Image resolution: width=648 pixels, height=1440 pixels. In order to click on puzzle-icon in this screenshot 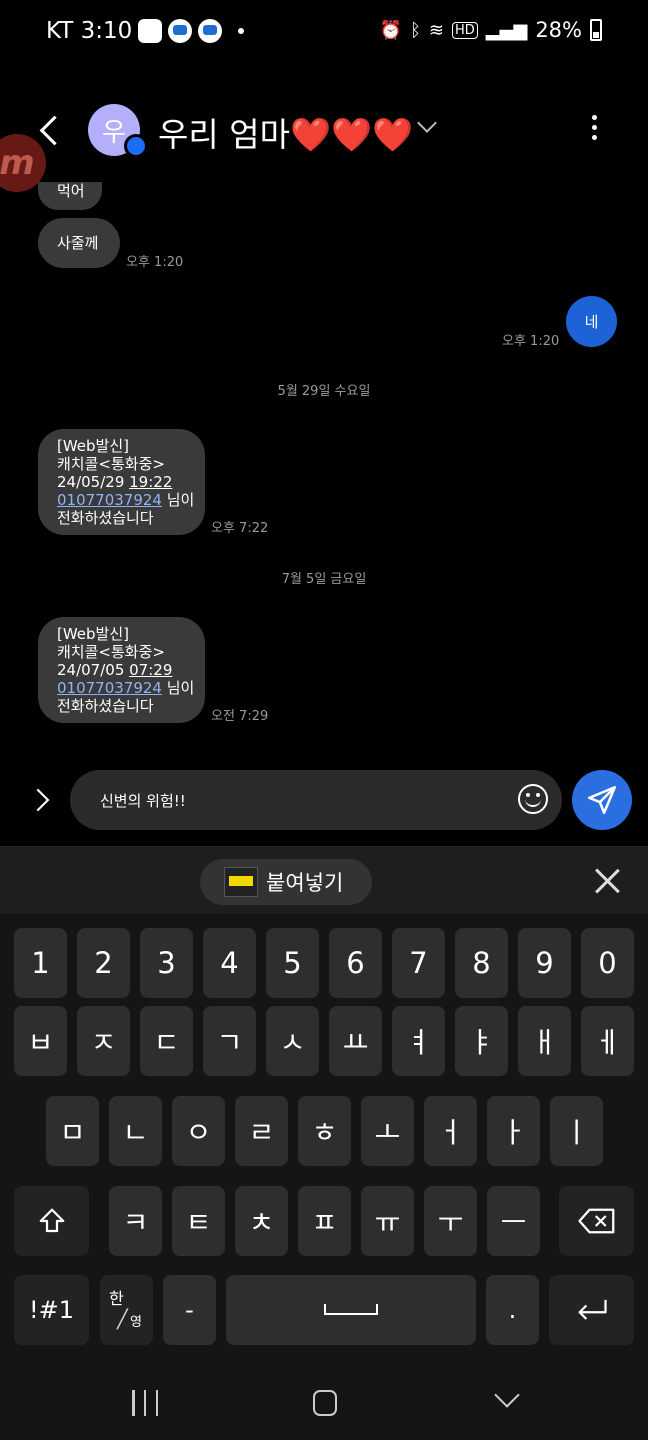, I will do `click(150, 31)`.